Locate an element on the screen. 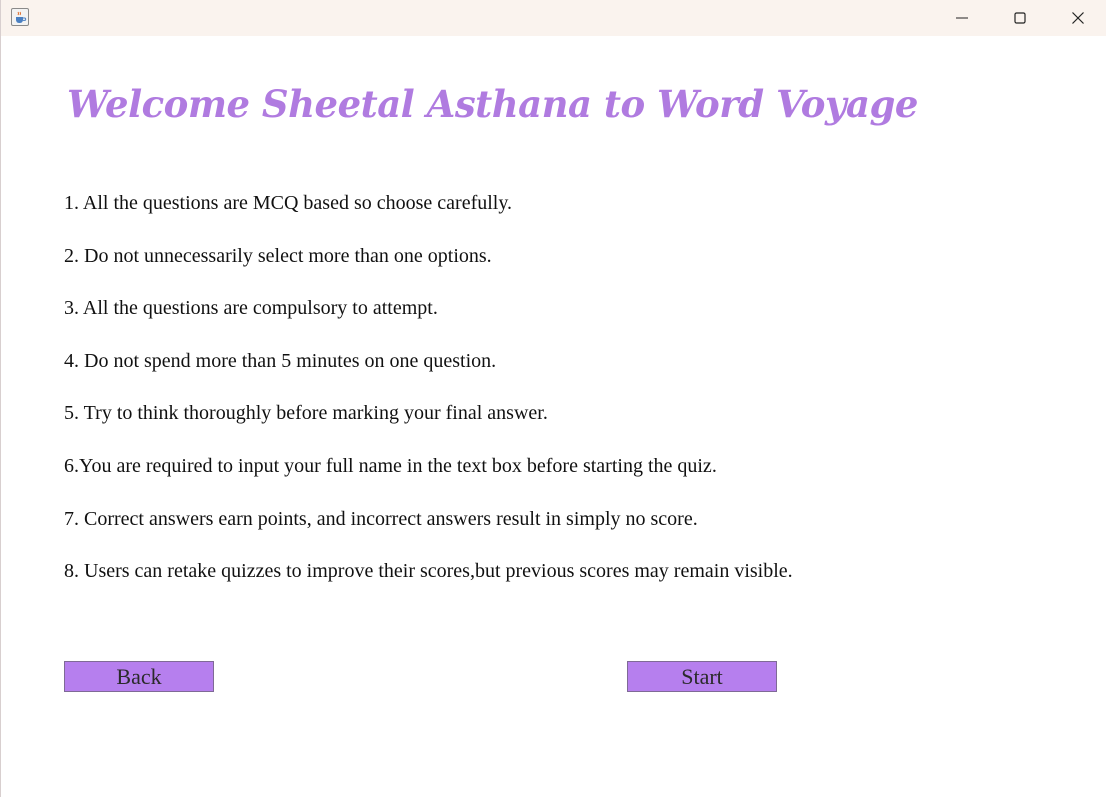  start-button: Start is located at coordinates (702, 676).